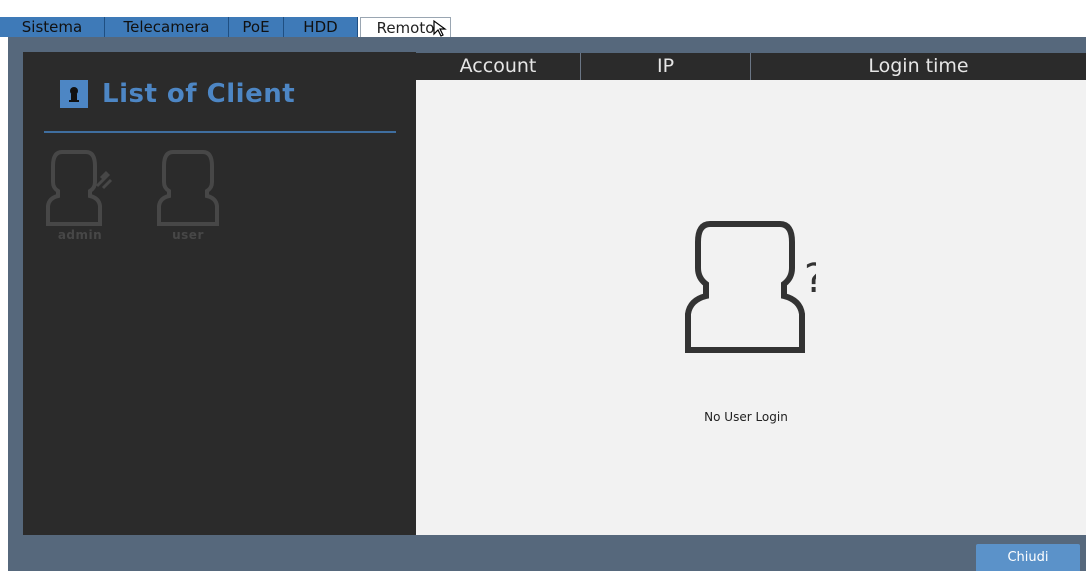  Describe the element at coordinates (256, 27) in the screenshot. I see `tab-poe: PoE` at that location.